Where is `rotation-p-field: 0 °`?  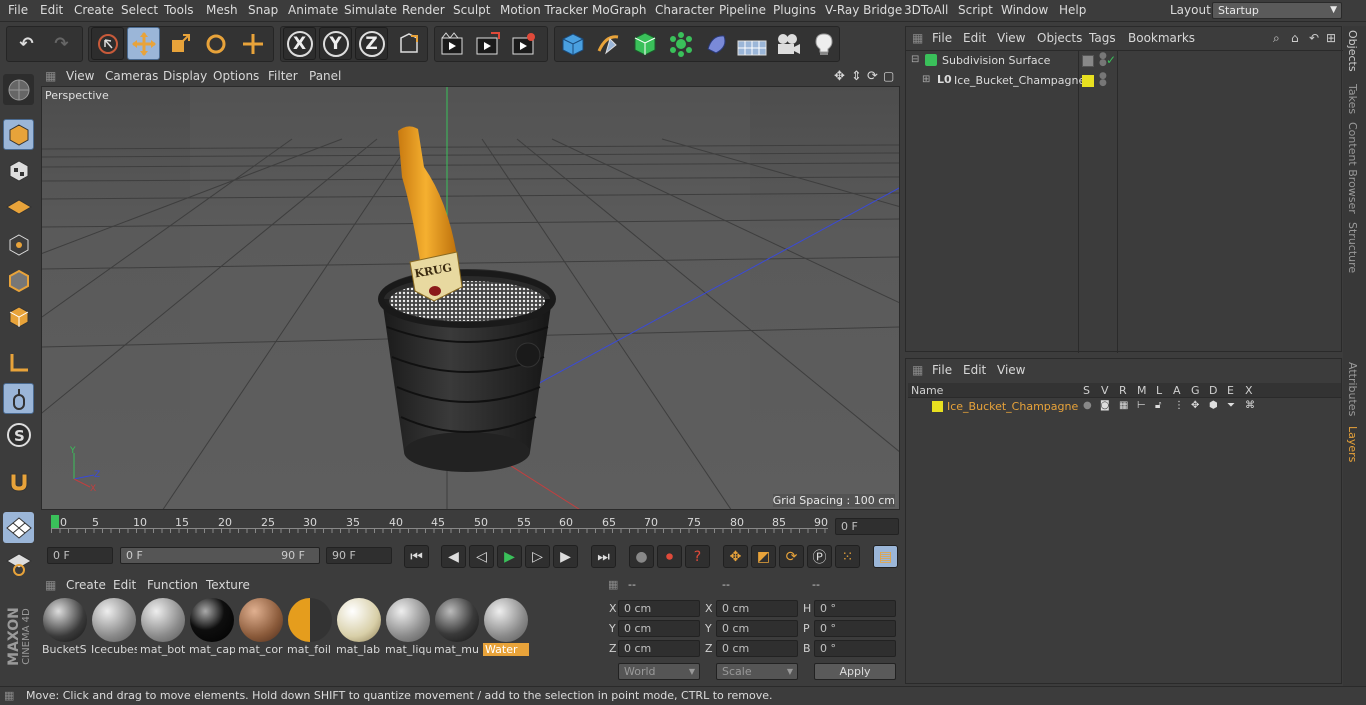
rotation-p-field: 0 ° is located at coordinates (855, 628).